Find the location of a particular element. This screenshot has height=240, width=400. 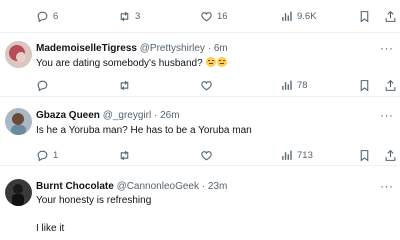

views-count: 9.6K is located at coordinates (307, 16).